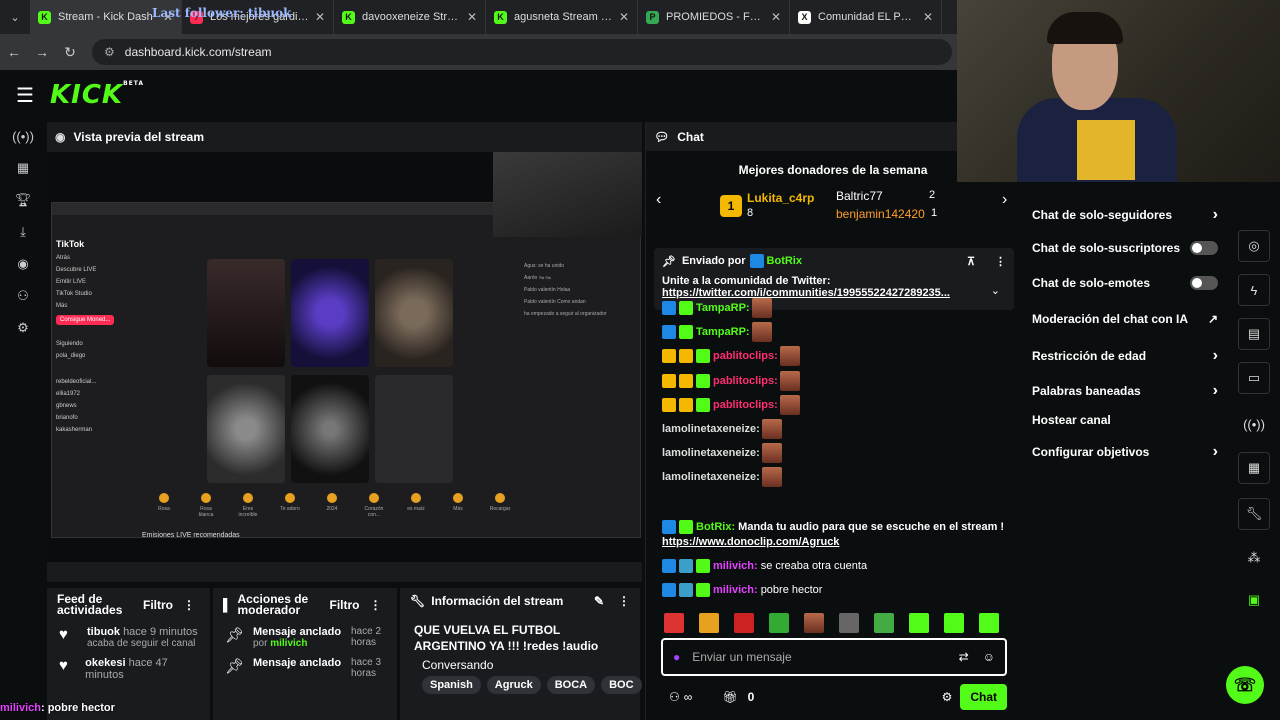 Image resolution: width=1280 pixels, height=720 pixels. Describe the element at coordinates (947, 697) in the screenshot. I see `gear-icon: ⚙` at that location.